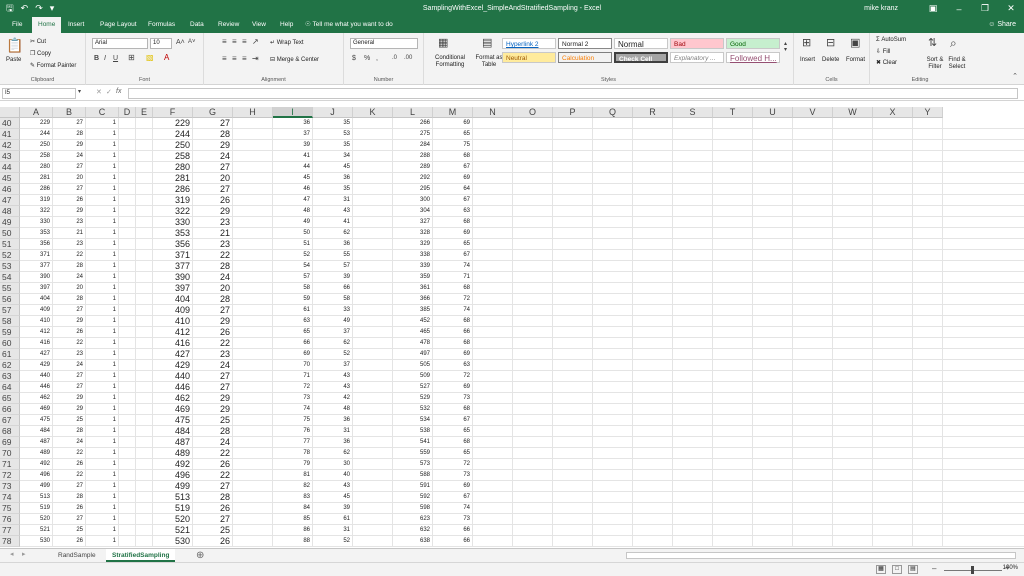 The width and height of the screenshot is (1024, 576). Describe the element at coordinates (36, 464) in the screenshot. I see `cell-a: 492` at that location.